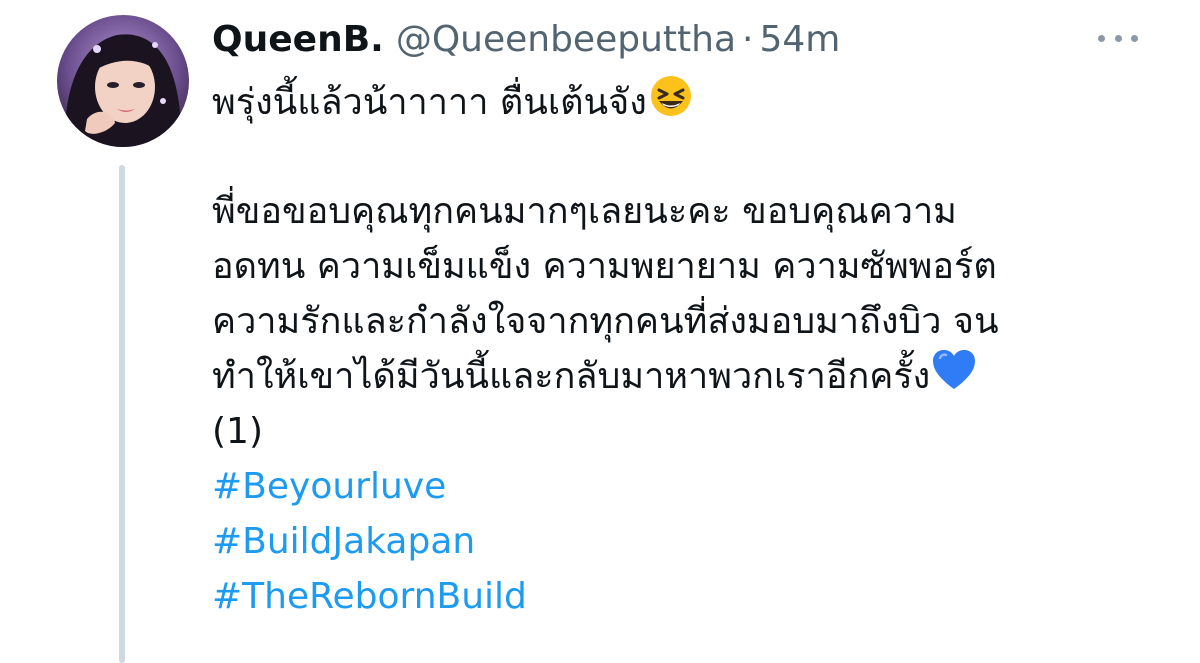 The width and height of the screenshot is (1200, 663). What do you see at coordinates (799, 40) in the screenshot?
I see `timestamp: 54m` at bounding box center [799, 40].